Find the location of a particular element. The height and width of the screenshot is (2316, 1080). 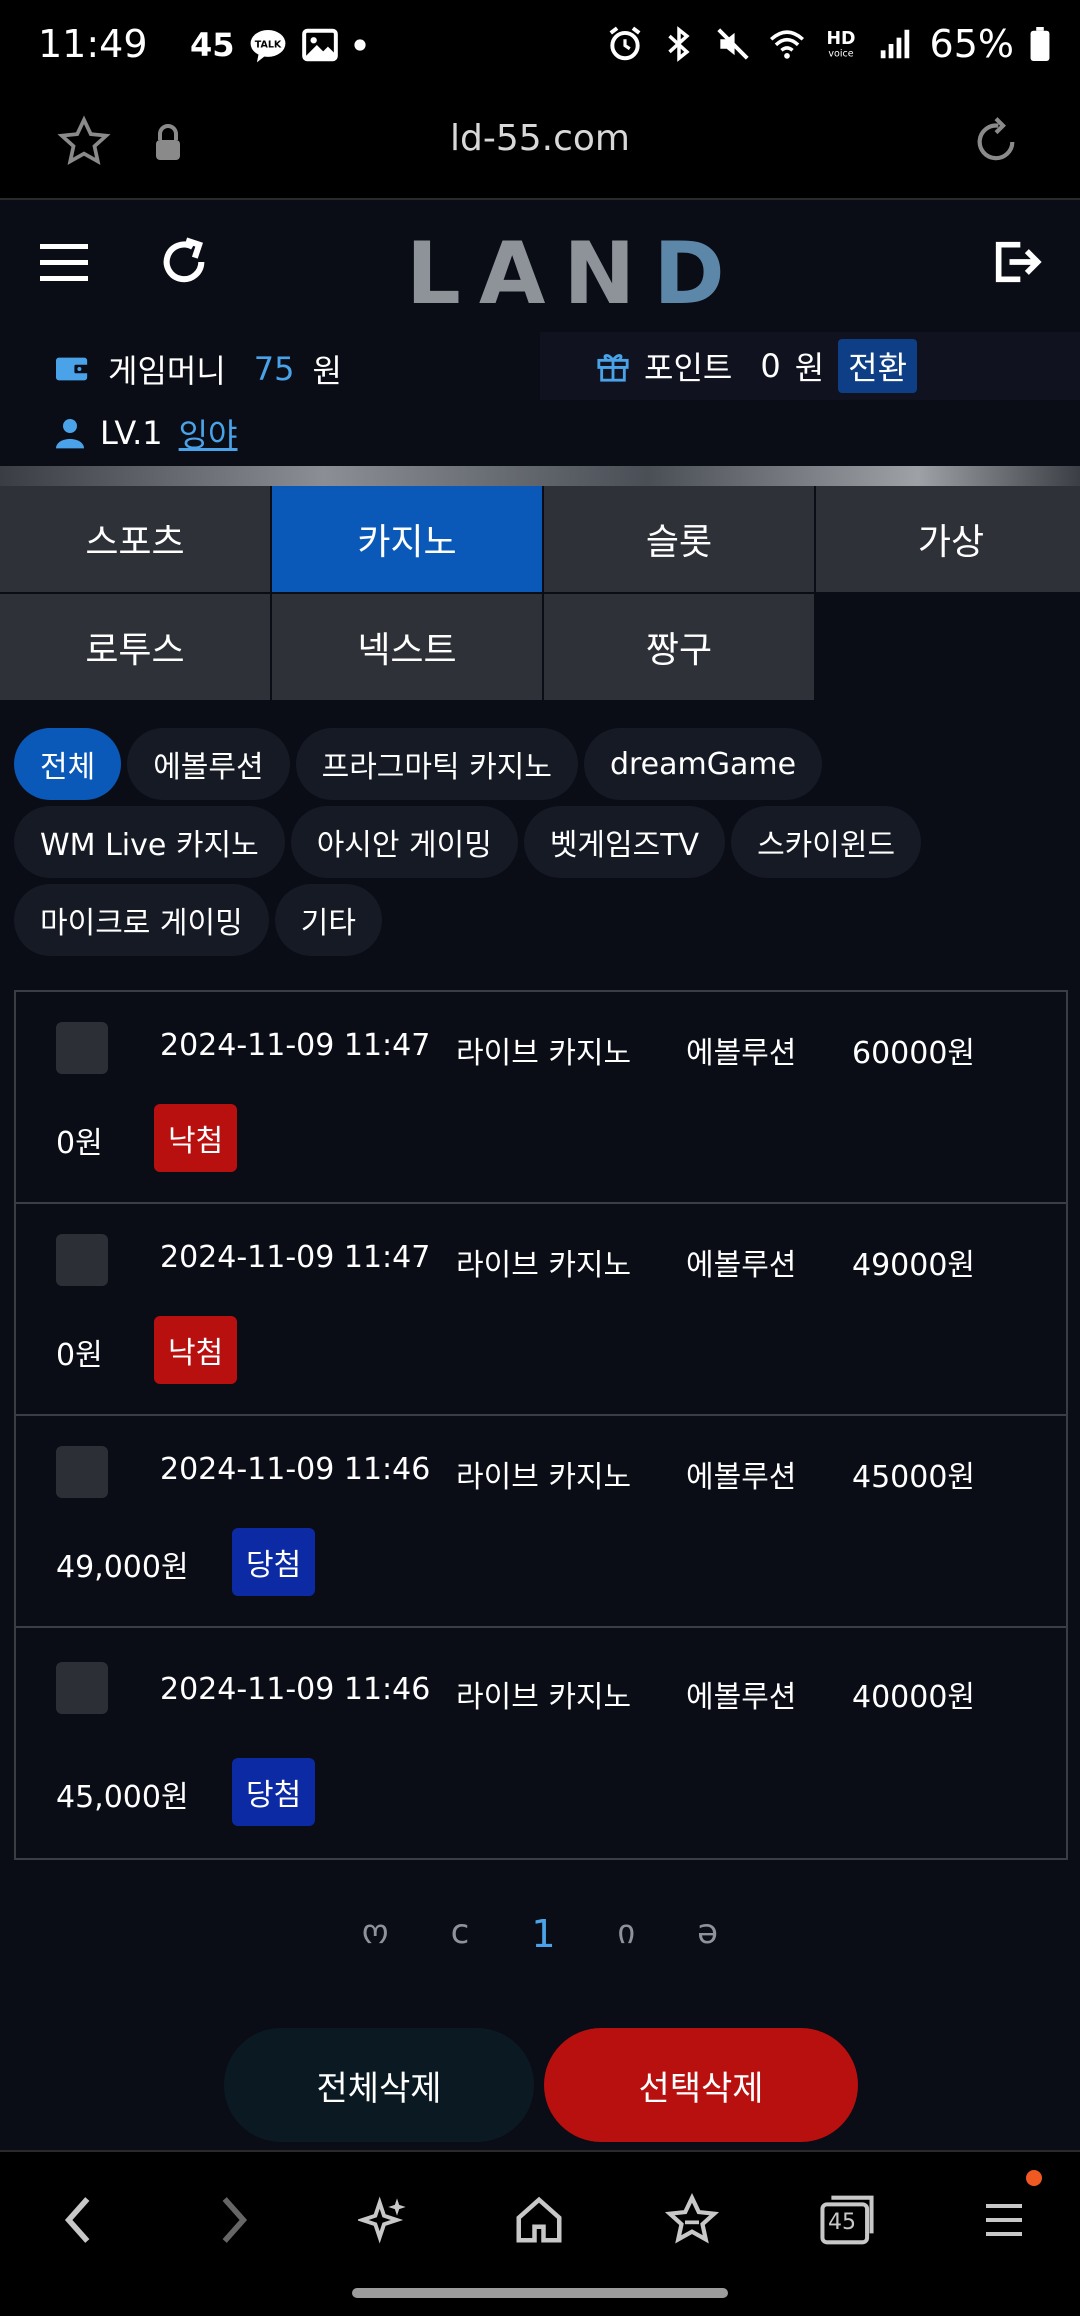

tab-lotus: 로투스 is located at coordinates (135, 647).